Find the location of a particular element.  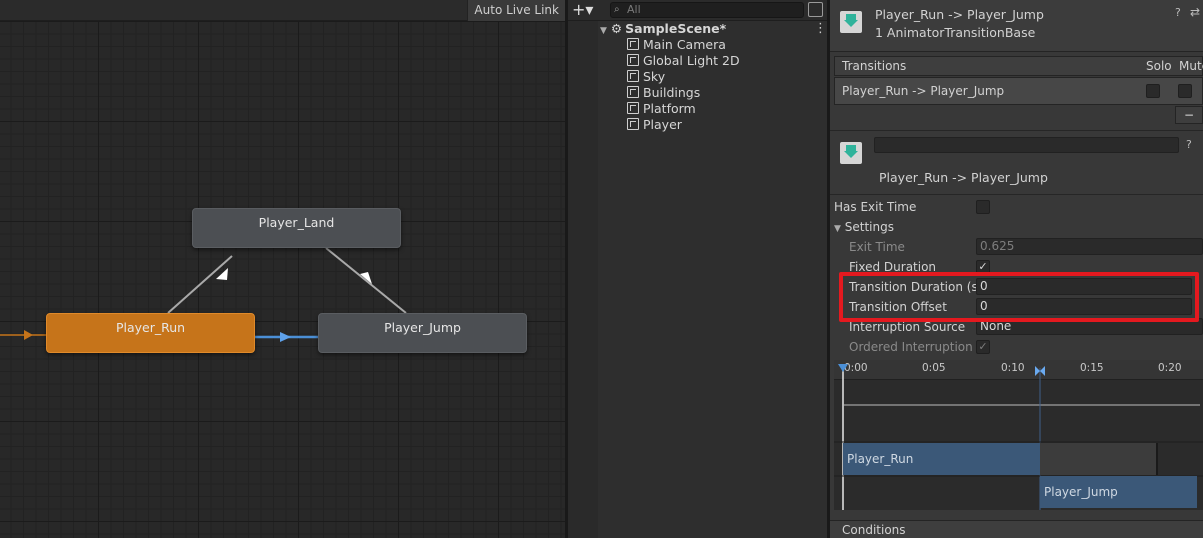

transition-row-label: Player_Run -> Player_Jump is located at coordinates (923, 91).